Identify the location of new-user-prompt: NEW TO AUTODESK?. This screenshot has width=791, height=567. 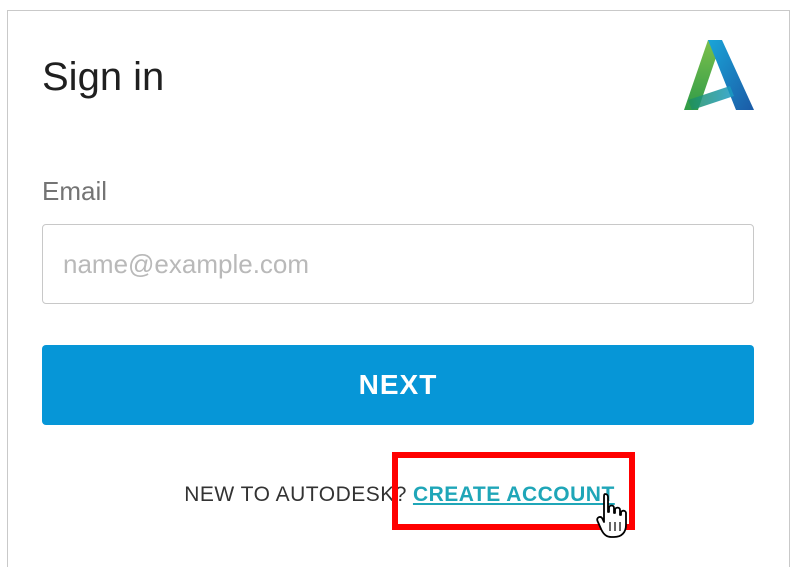
(295, 494).